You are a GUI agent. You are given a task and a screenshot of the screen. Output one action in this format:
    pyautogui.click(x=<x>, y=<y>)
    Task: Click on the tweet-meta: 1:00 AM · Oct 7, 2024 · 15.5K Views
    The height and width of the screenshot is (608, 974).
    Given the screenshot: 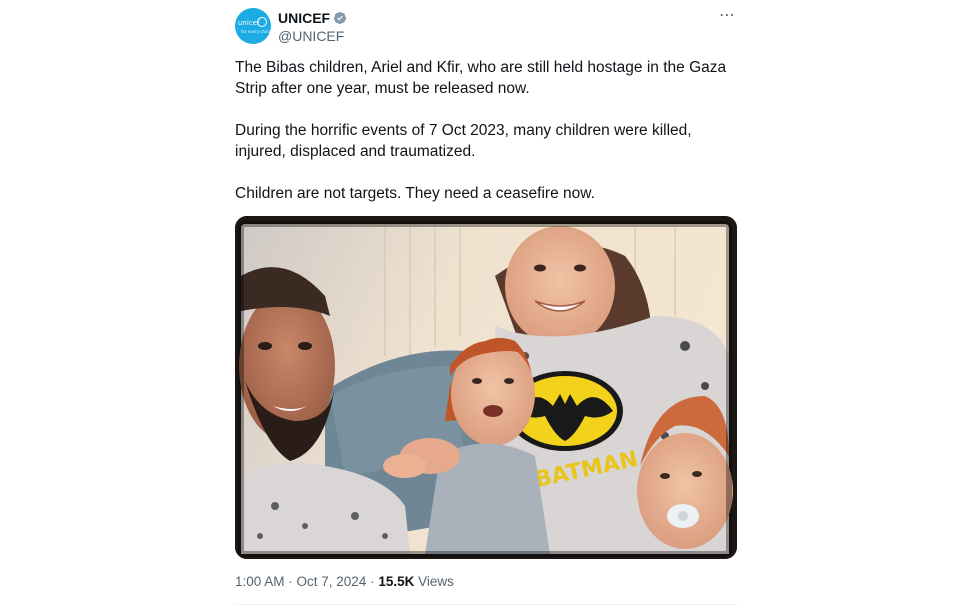 What is the action you would take?
    pyautogui.click(x=344, y=581)
    